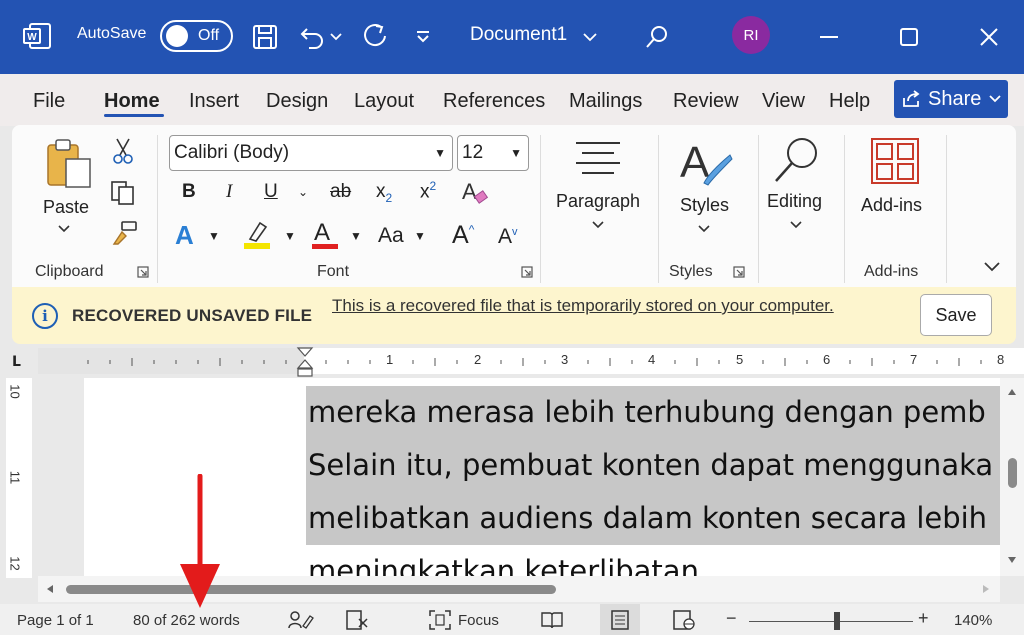 The image size is (1024, 635). What do you see at coordinates (923, 618) in the screenshot?
I see `zoom-in-button: +` at bounding box center [923, 618].